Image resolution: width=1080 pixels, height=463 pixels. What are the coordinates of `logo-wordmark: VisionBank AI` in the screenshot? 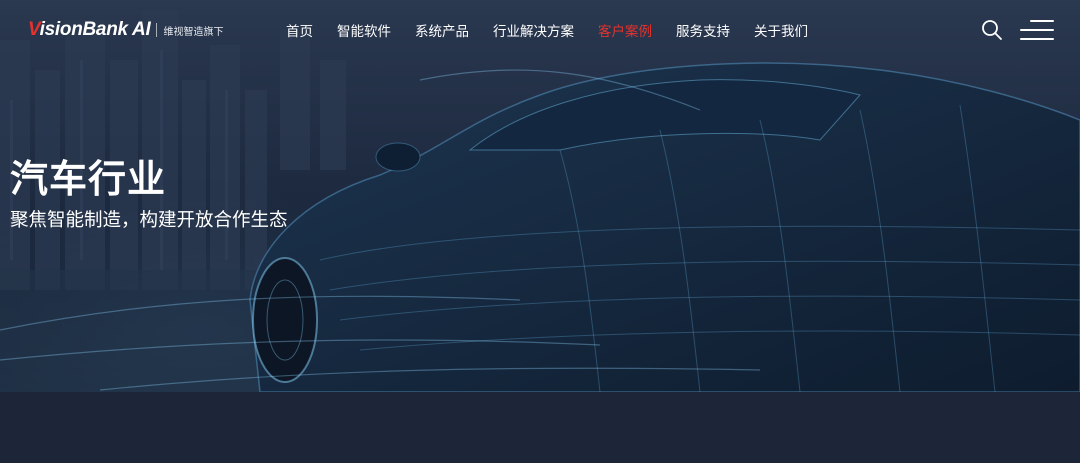 It's located at (89, 29).